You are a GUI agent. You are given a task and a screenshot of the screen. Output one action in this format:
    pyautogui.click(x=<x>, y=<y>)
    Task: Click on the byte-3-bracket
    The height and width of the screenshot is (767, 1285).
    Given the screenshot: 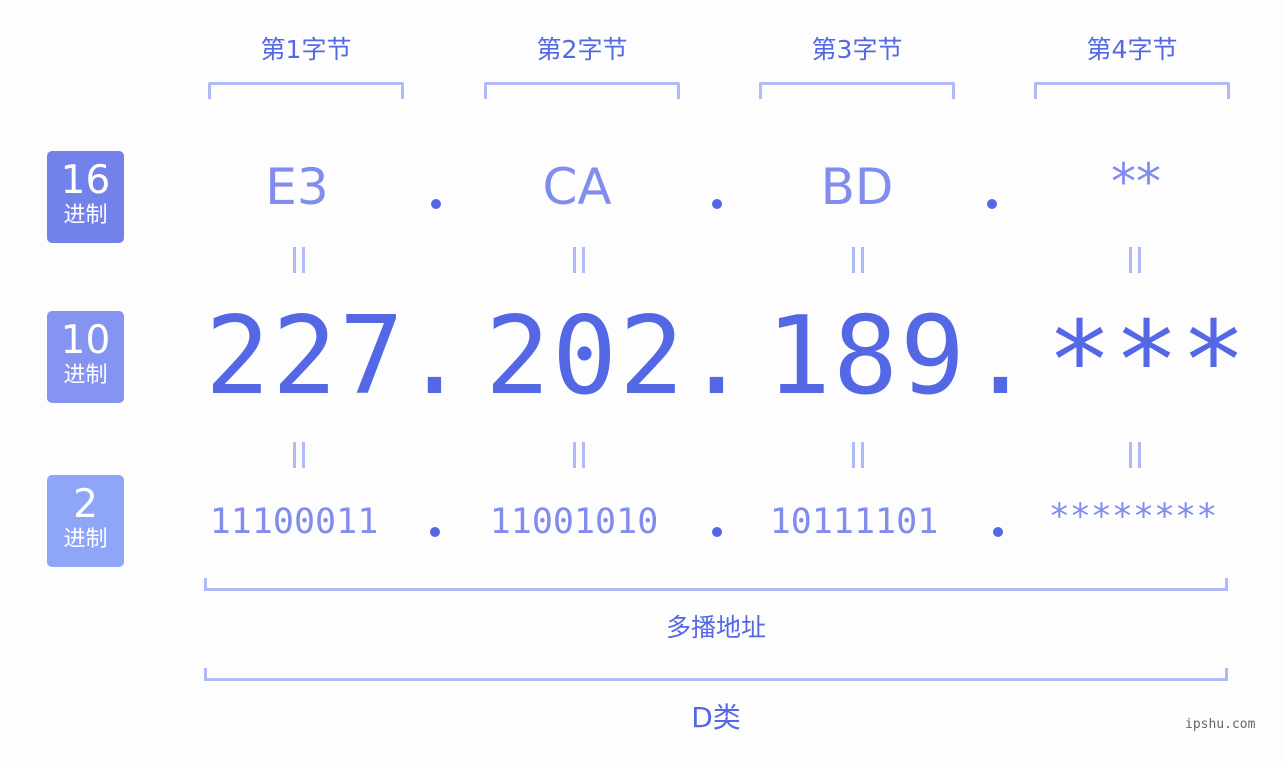 What is the action you would take?
    pyautogui.click(x=857, y=90)
    